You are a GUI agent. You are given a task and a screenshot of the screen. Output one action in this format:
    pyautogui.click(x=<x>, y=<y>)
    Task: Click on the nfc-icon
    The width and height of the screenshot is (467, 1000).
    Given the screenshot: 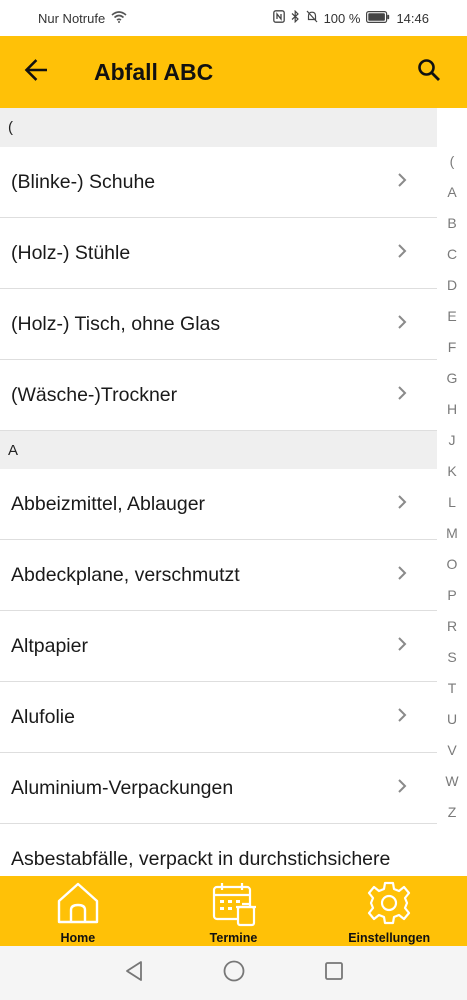 What is the action you would take?
    pyautogui.click(x=278, y=18)
    